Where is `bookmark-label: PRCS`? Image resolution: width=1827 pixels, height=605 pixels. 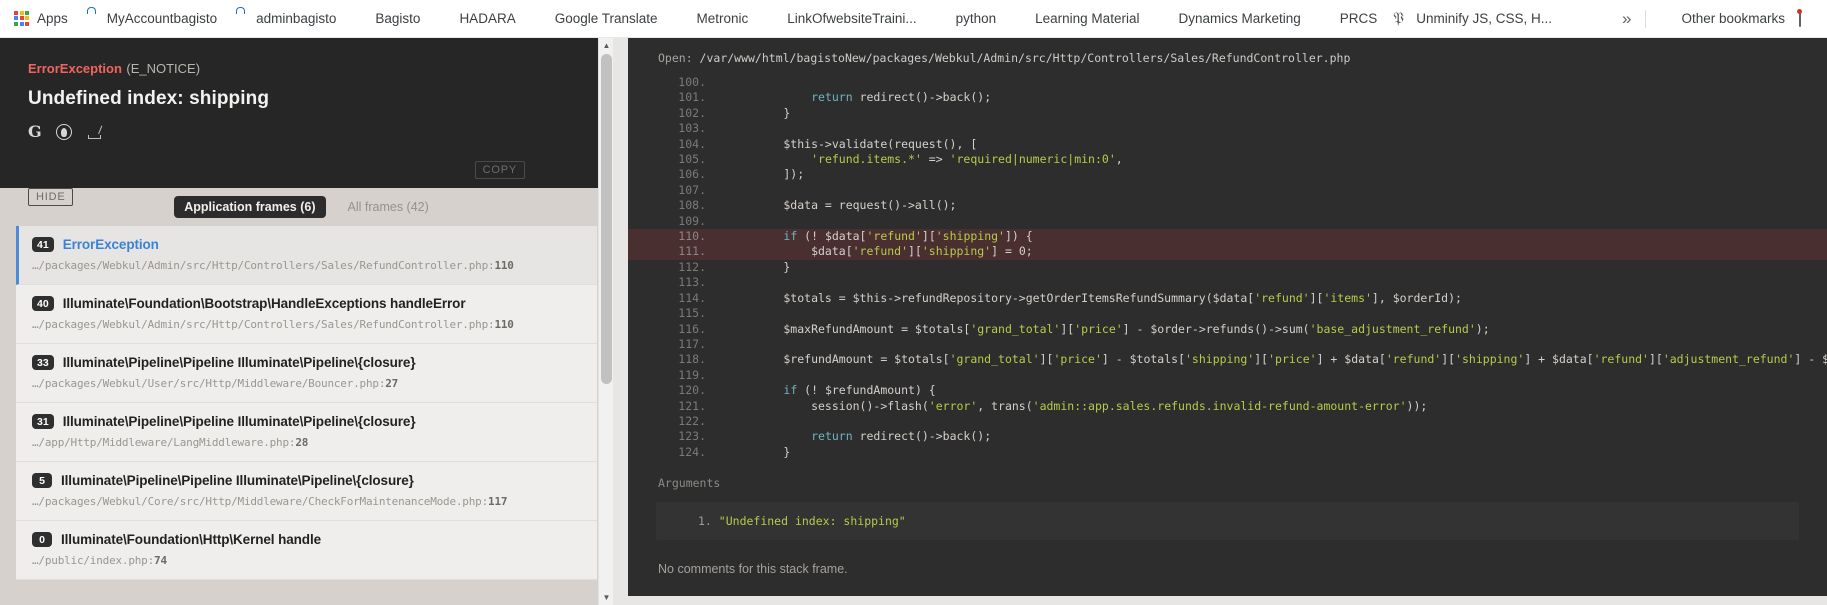 bookmark-label: PRCS is located at coordinates (1358, 18).